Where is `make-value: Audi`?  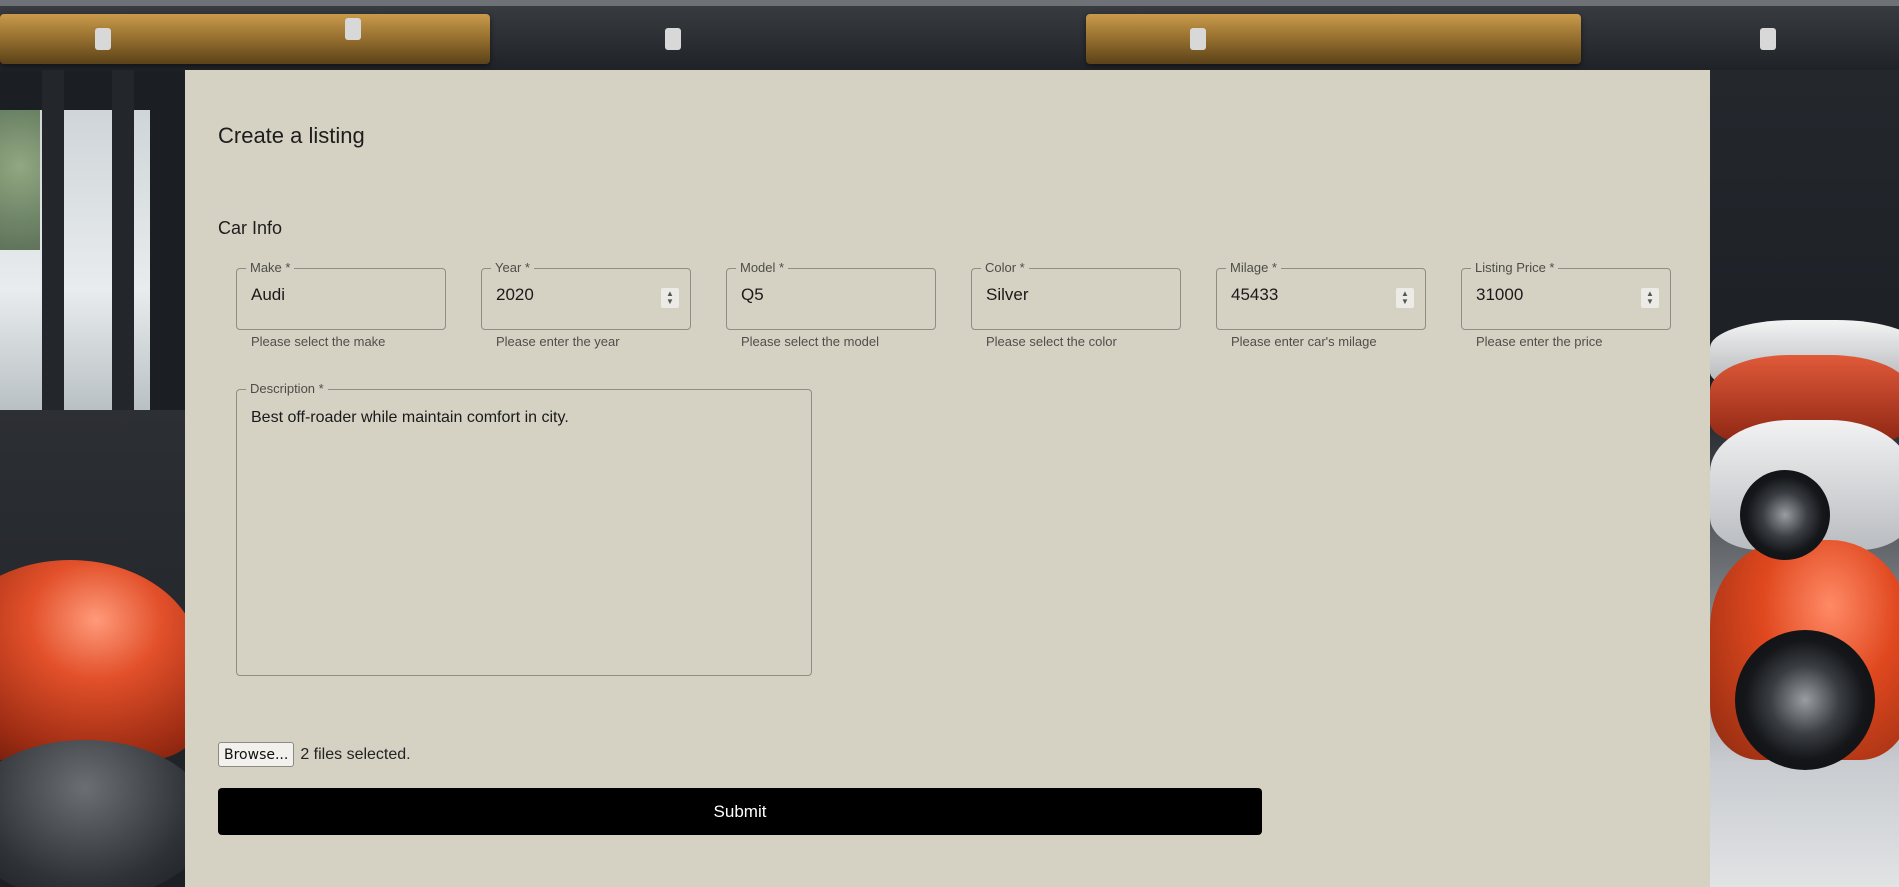 make-value: Audi is located at coordinates (268, 295).